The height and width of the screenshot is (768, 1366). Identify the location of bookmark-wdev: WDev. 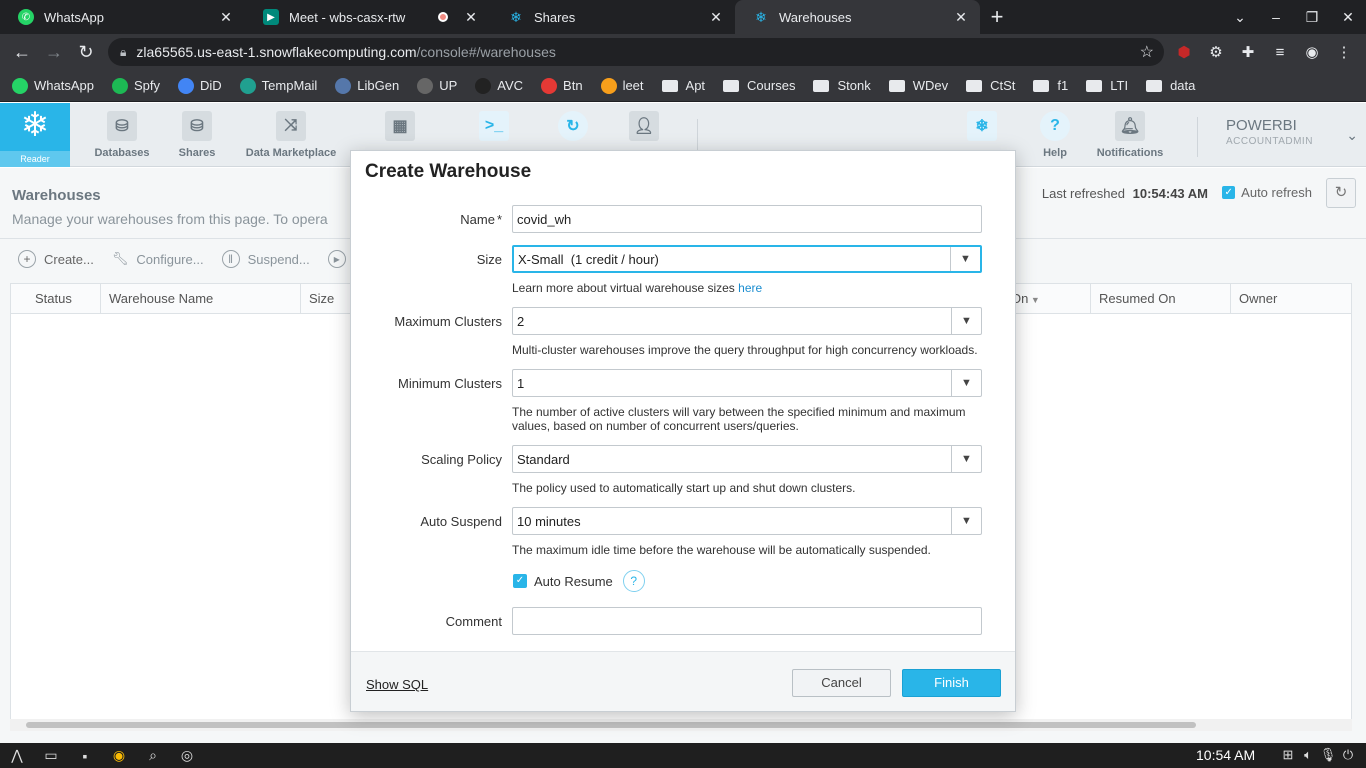
(918, 85).